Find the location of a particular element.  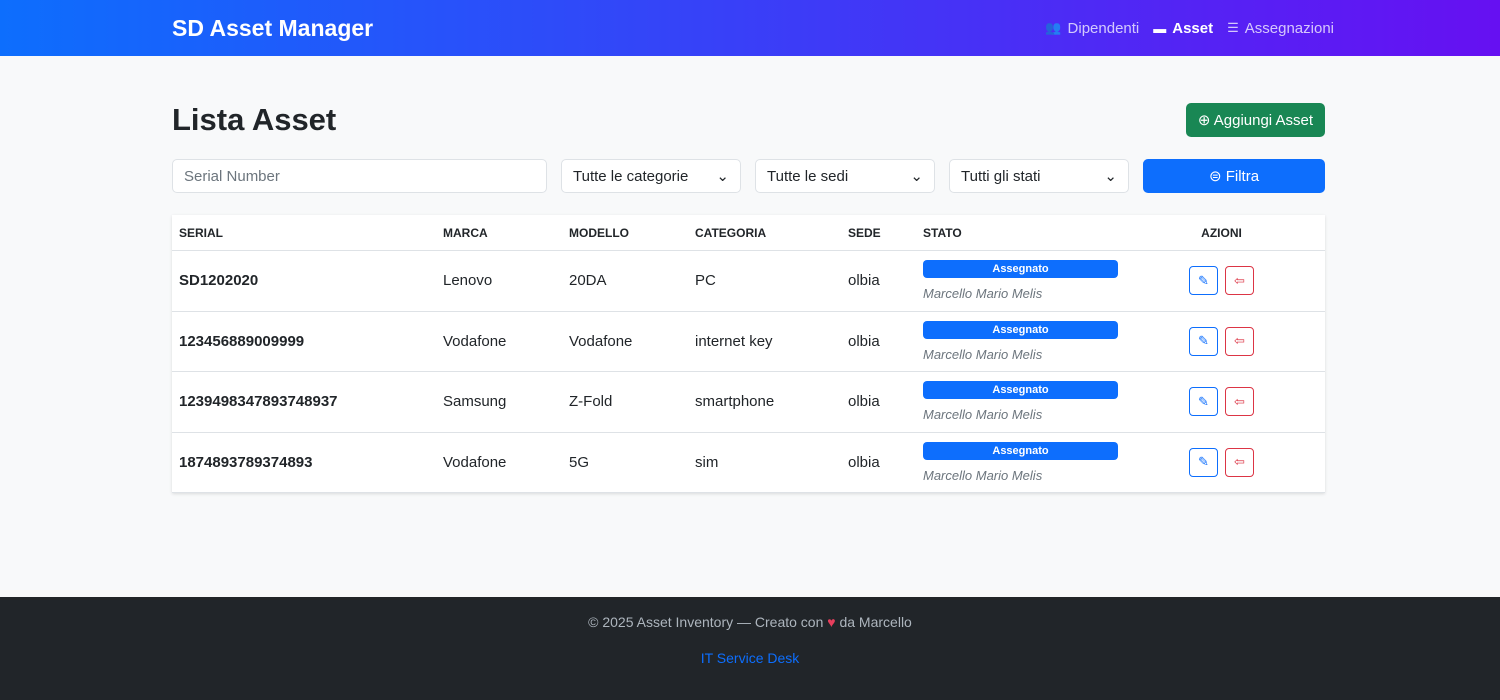

model-cell: Z-Fold is located at coordinates (591, 402).